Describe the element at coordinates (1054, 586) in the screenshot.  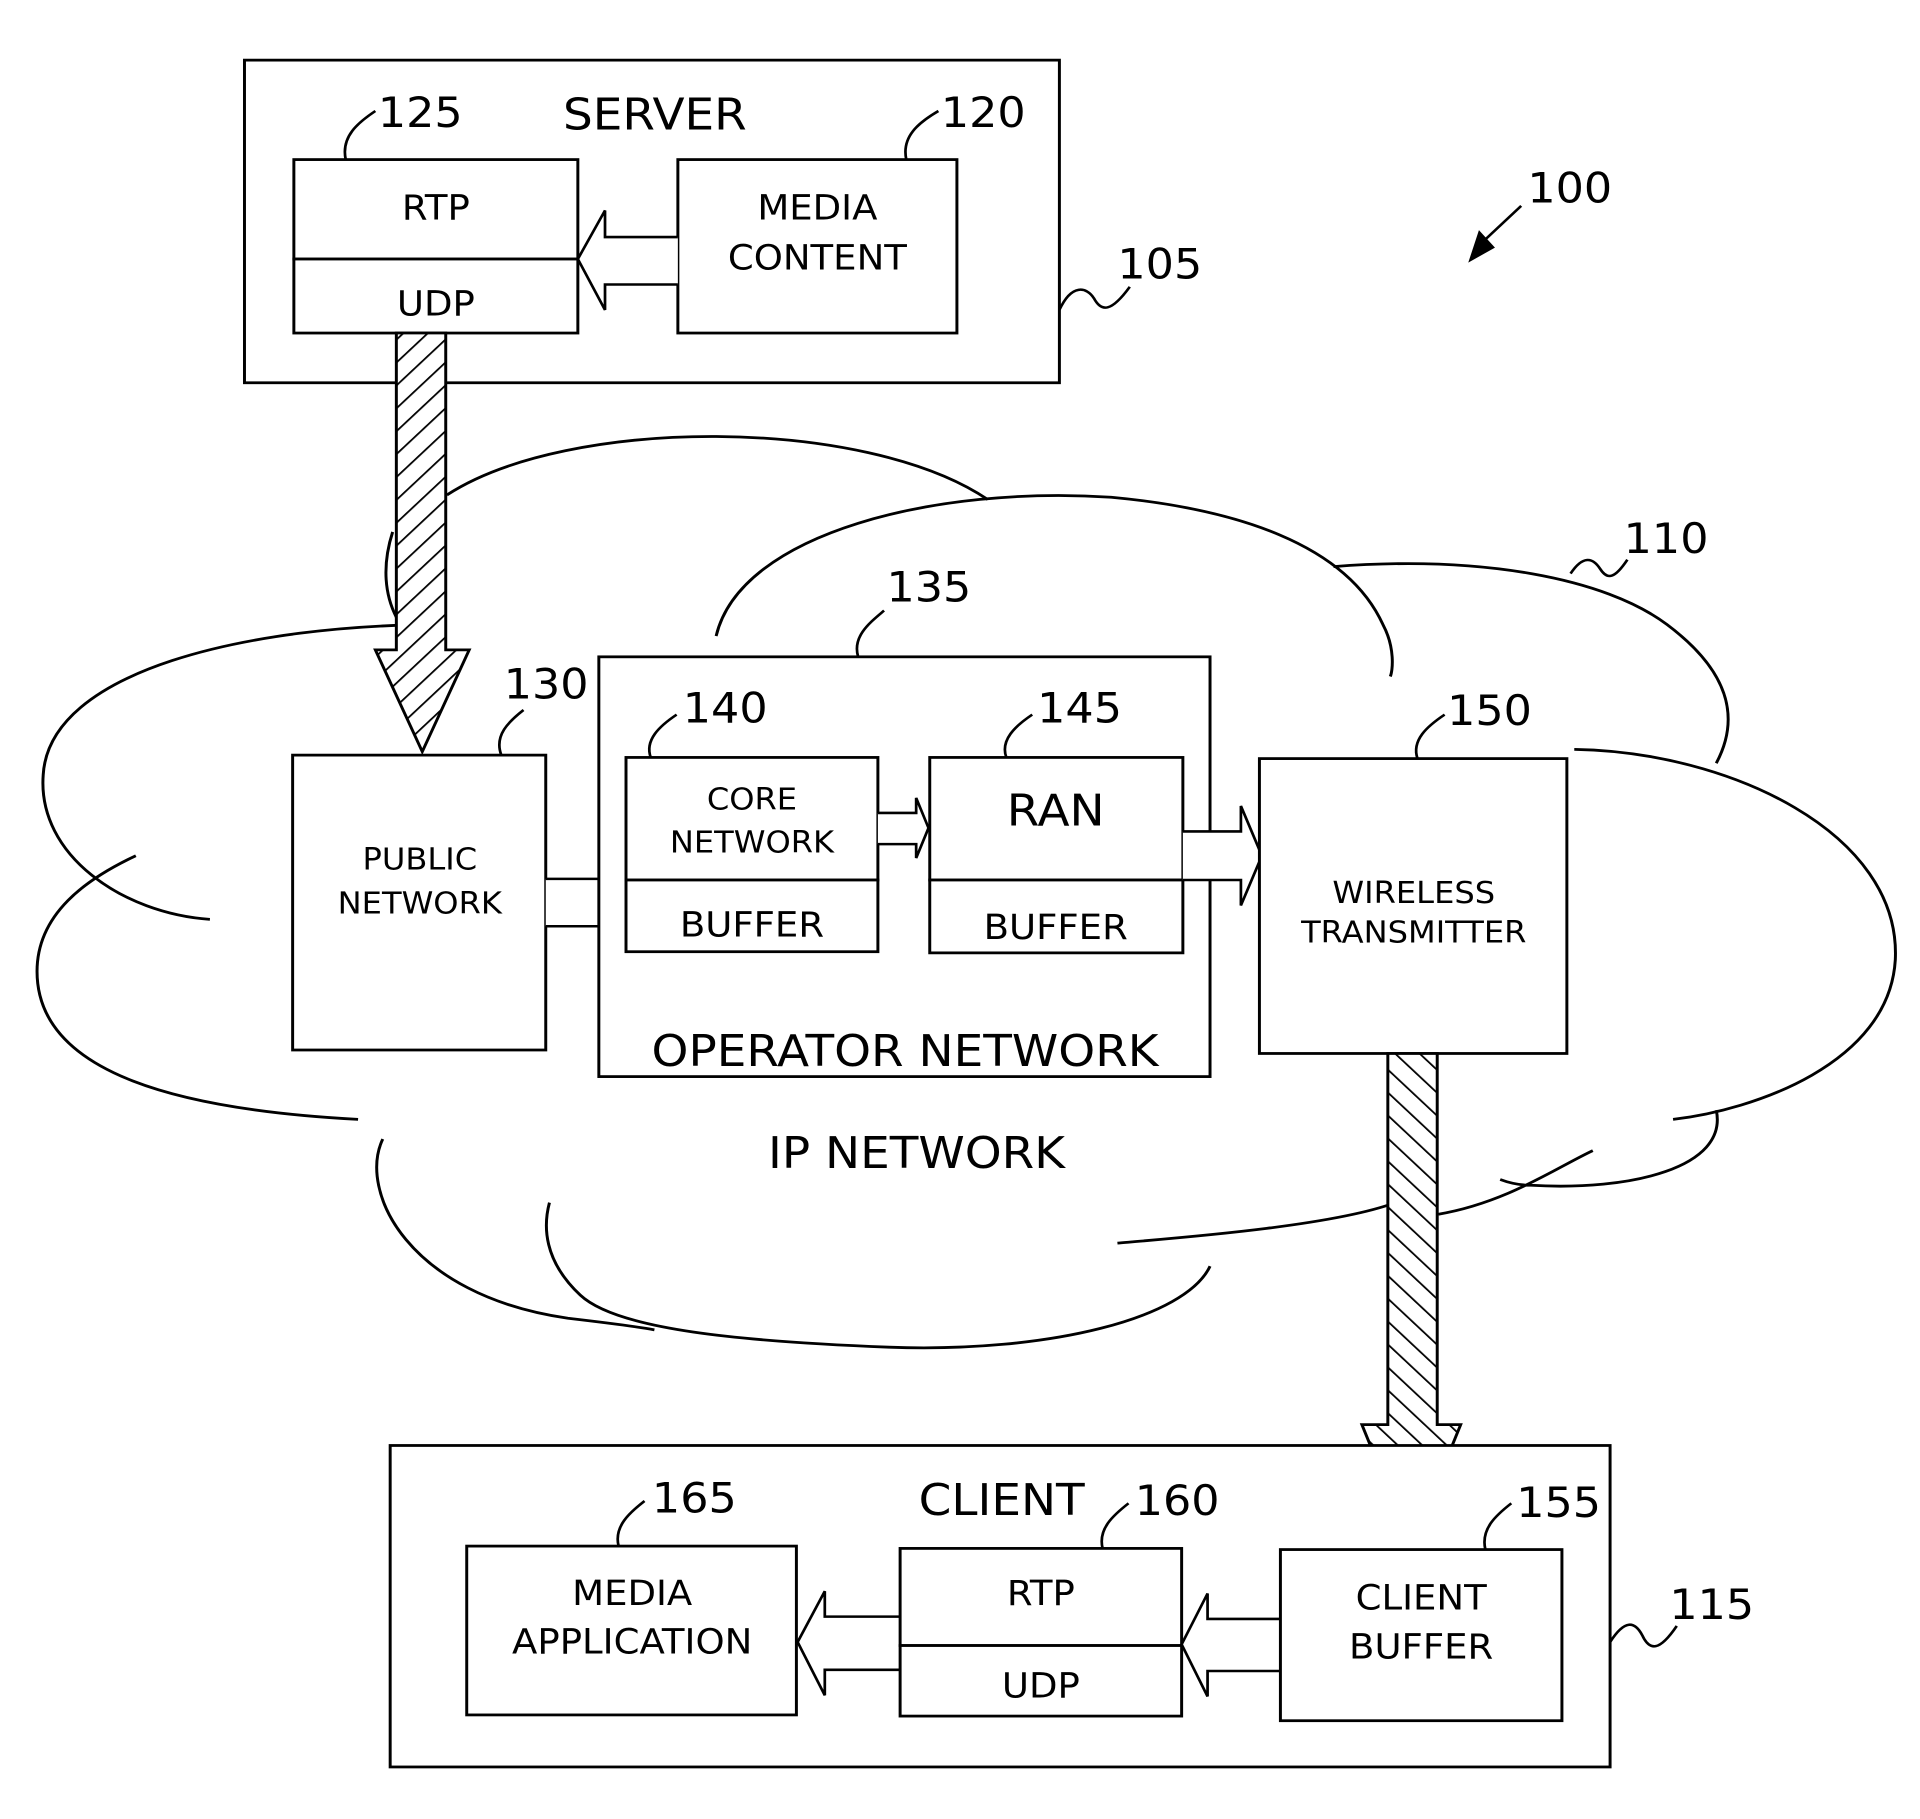
I see `cloud-lobe-top-middle` at that location.